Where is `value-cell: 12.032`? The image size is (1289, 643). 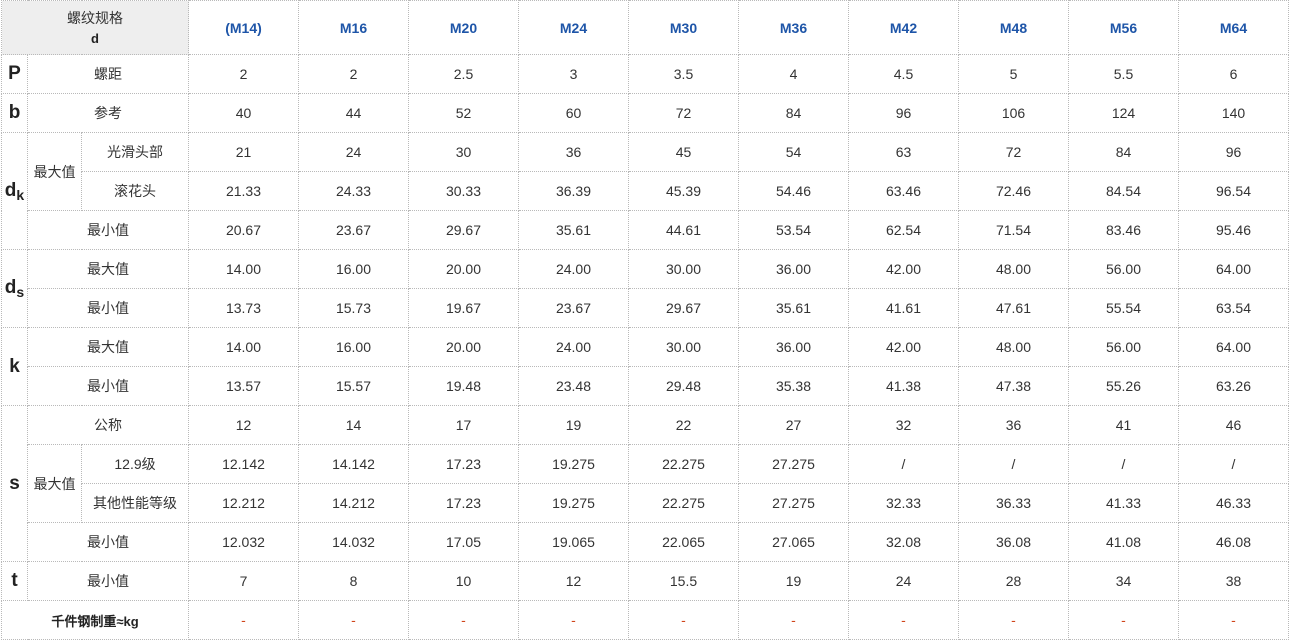
value-cell: 12.032 is located at coordinates (243, 542).